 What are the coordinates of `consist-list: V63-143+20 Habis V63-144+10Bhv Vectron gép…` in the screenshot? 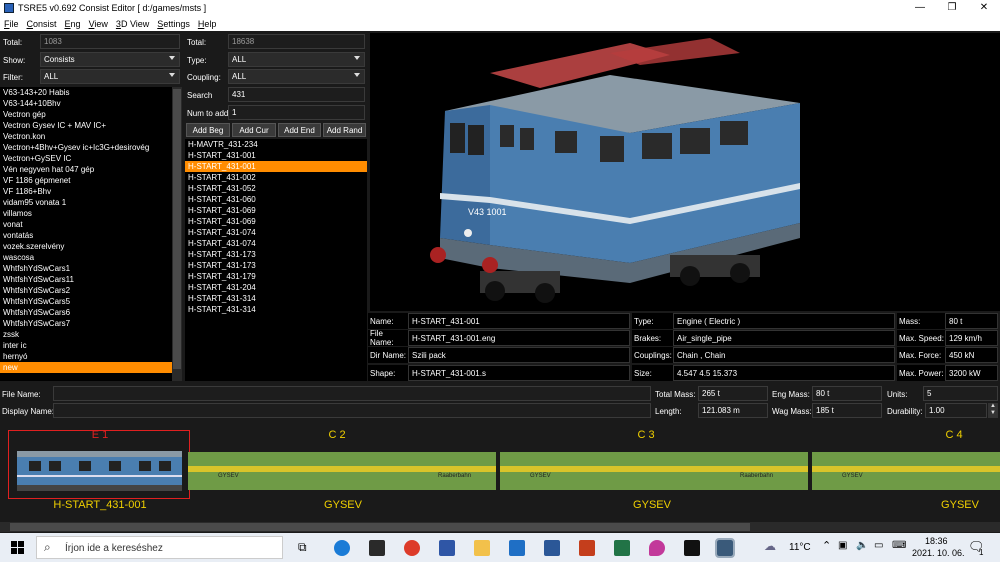 It's located at (86, 234).